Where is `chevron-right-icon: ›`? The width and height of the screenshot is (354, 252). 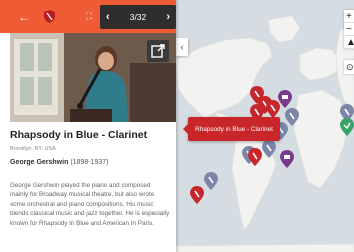
chevron-right-icon: › is located at coordinates (168, 17).